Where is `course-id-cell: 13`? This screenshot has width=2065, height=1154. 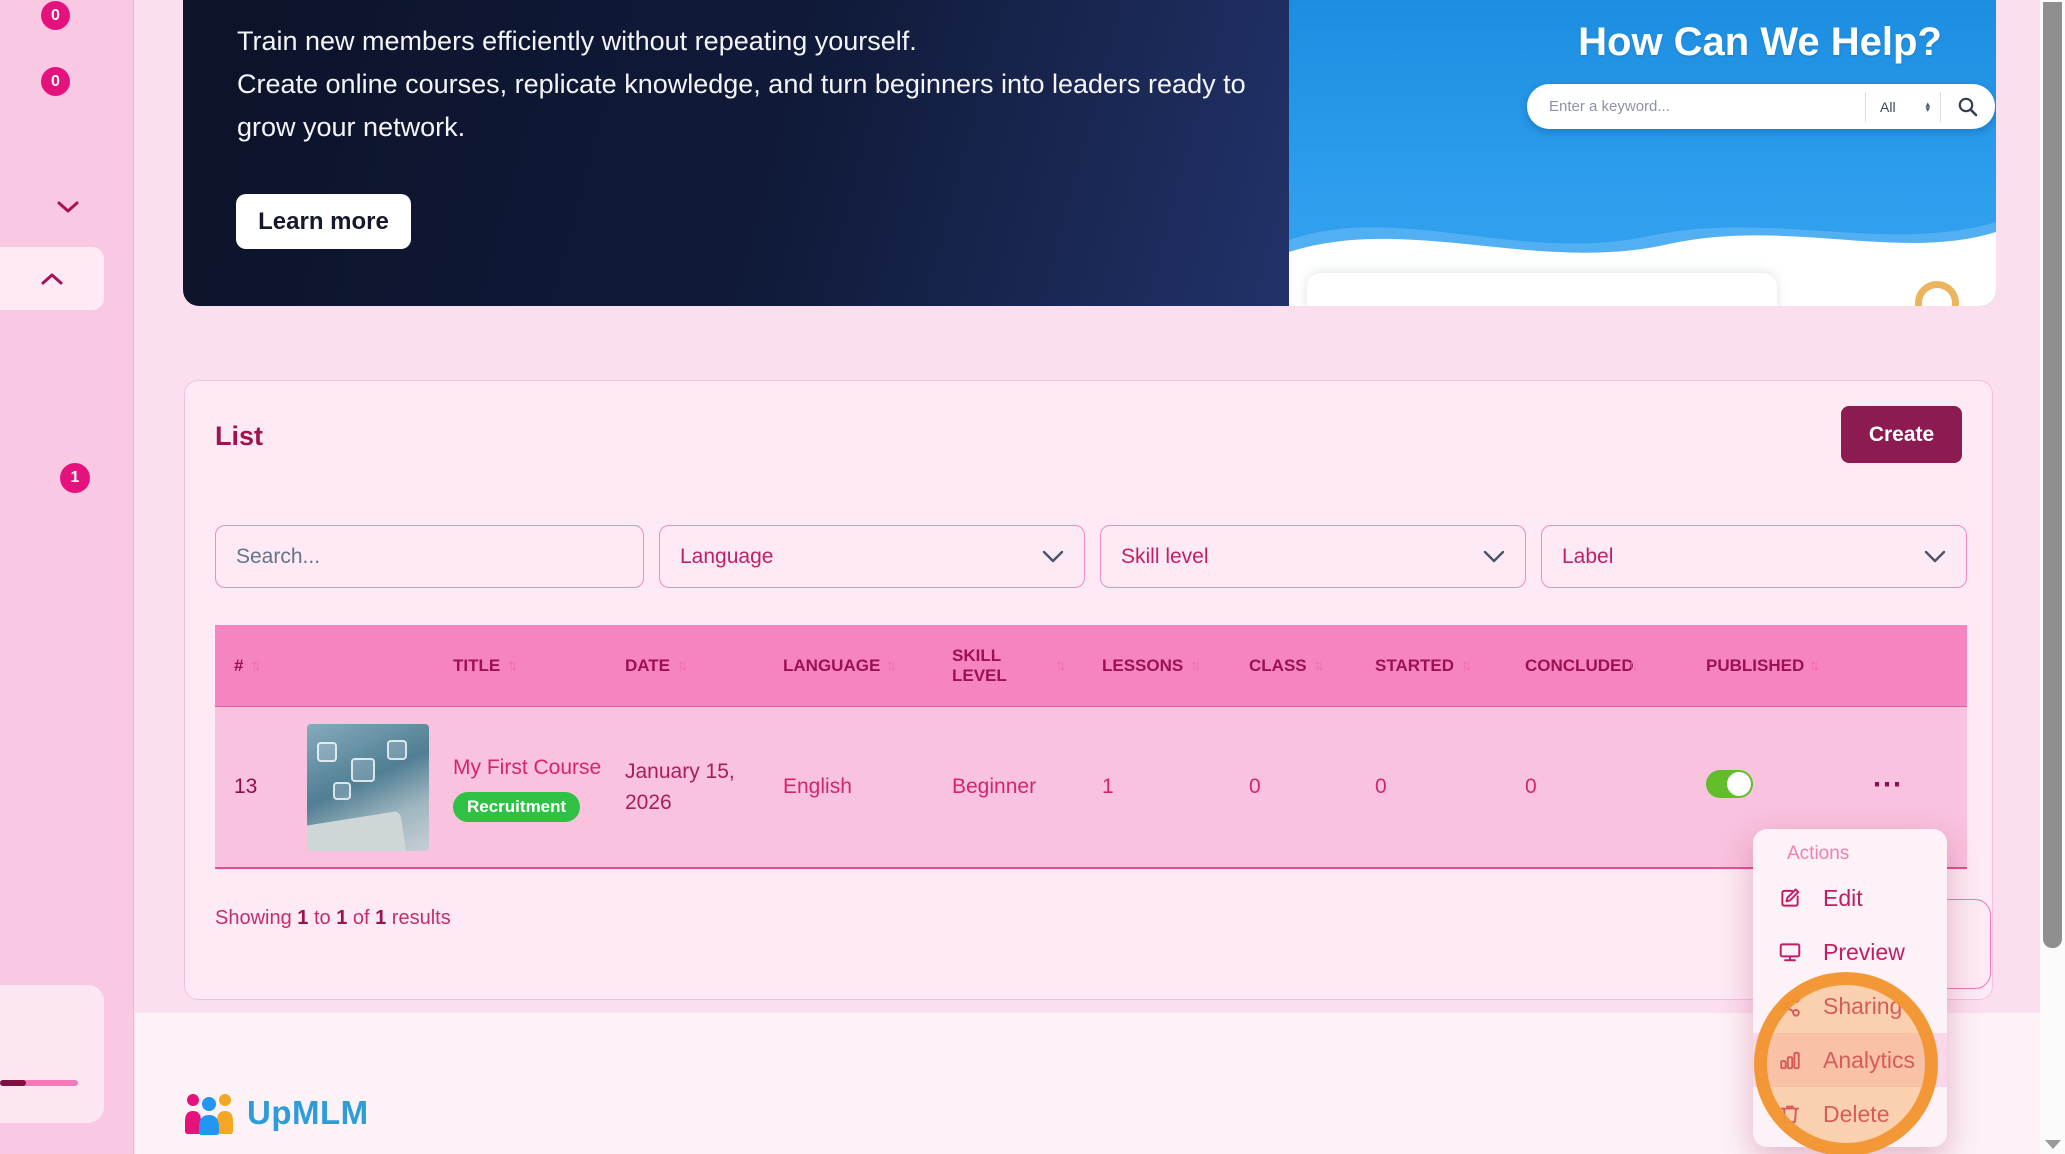 course-id-cell: 13 is located at coordinates (334, 787).